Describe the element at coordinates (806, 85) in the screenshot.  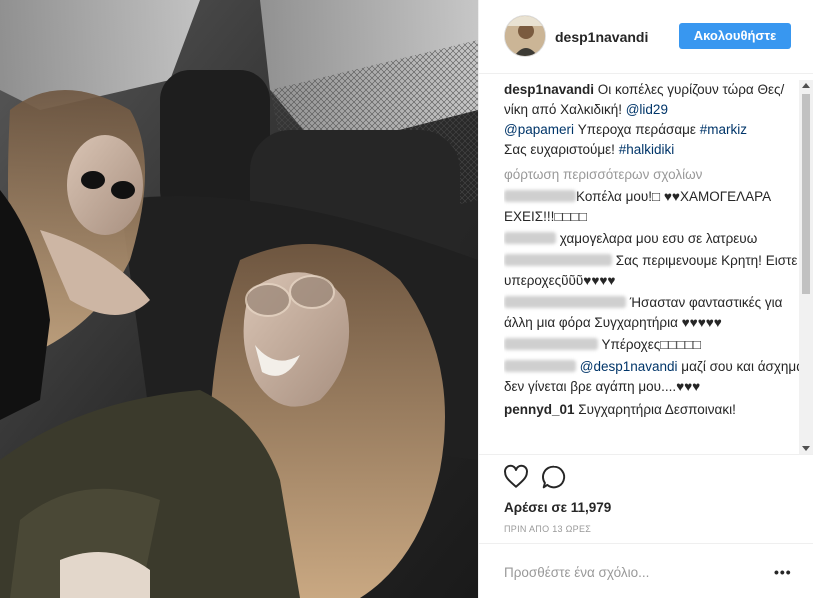
I see `scroll-up-arrow-icon` at that location.